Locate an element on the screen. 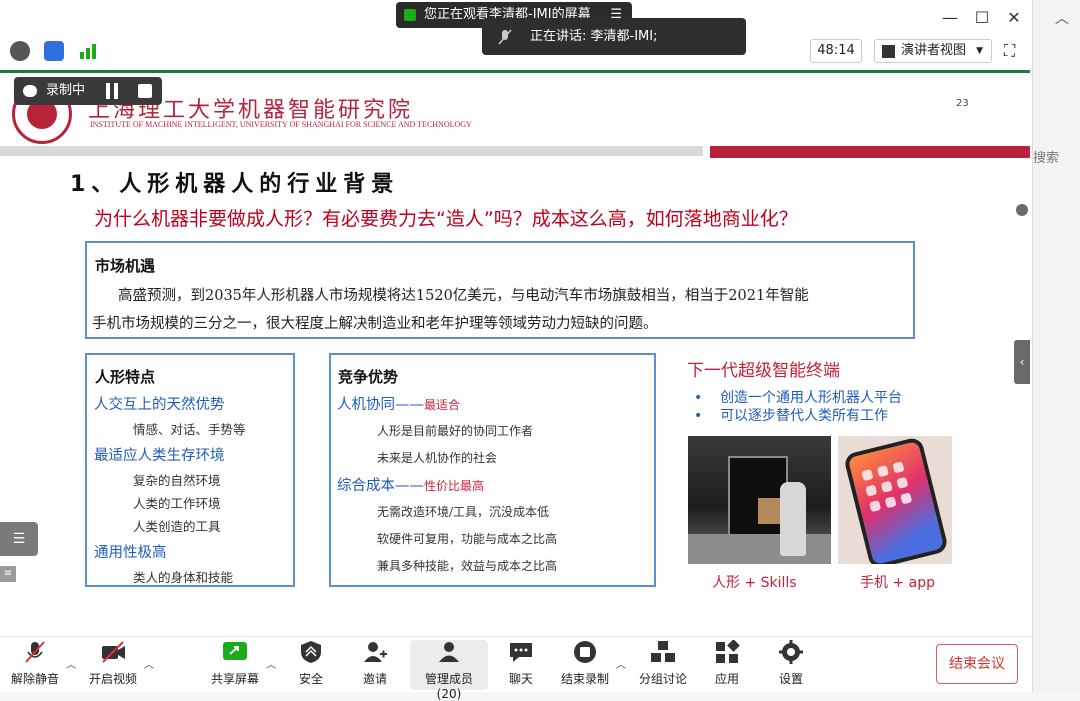 Image resolution: width=1080 pixels, height=701 pixels. invite-button: 邀请 is located at coordinates (375, 663).